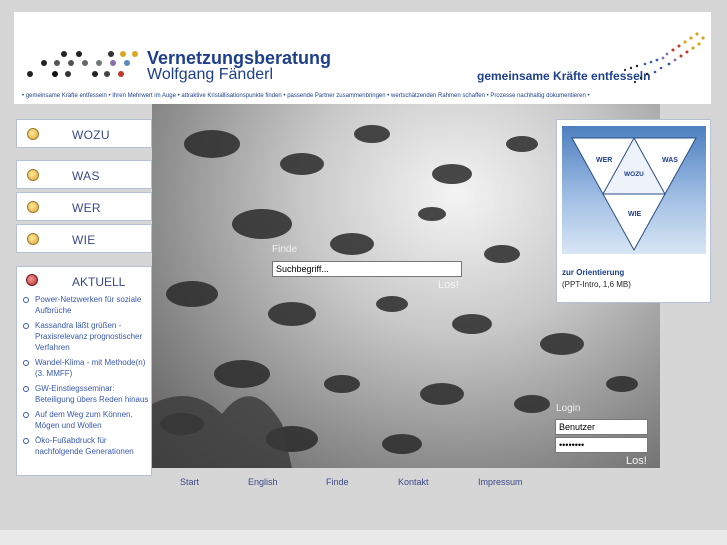 The image size is (727, 545). I want to click on nav-item-wie: WIE, so click(84, 238).